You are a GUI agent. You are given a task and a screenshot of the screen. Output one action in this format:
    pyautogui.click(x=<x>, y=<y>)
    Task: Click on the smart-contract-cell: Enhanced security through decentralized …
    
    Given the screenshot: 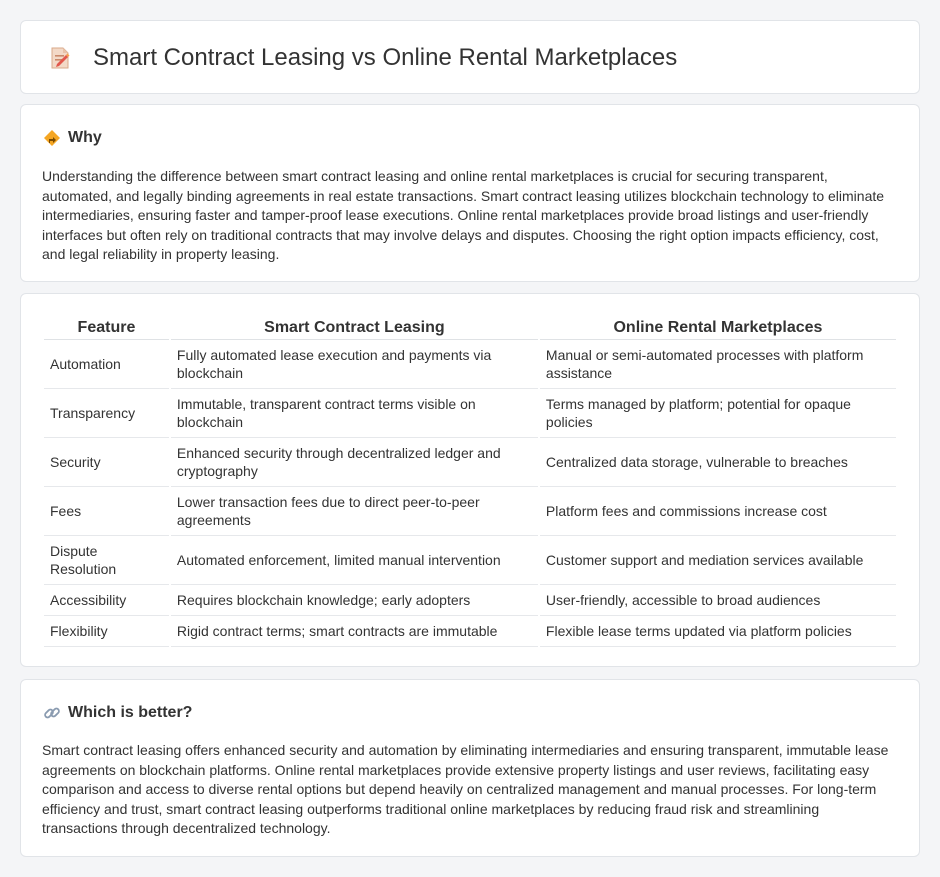 What is the action you would take?
    pyautogui.click(x=354, y=462)
    